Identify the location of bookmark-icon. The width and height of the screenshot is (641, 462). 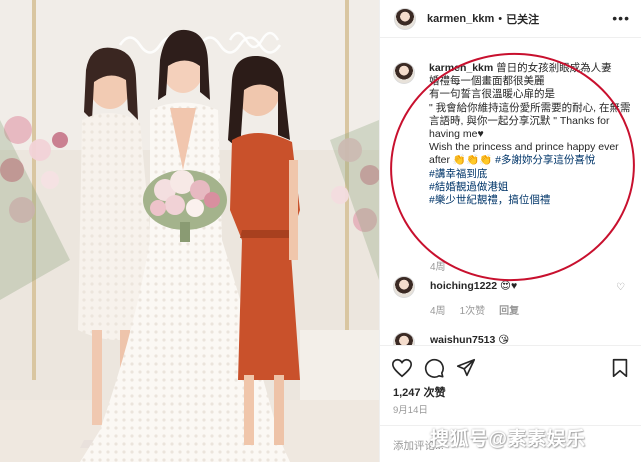
(620, 368).